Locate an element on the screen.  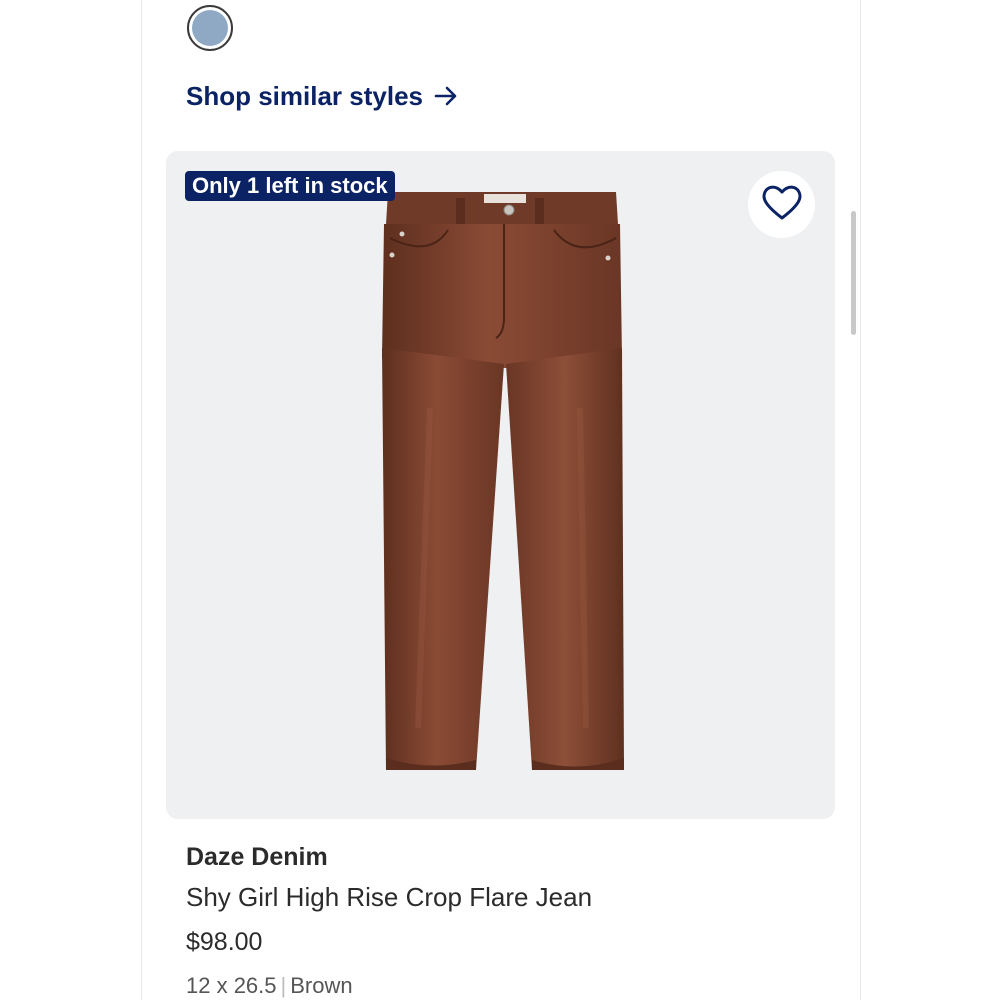
color-swatch-selected is located at coordinates (210, 28).